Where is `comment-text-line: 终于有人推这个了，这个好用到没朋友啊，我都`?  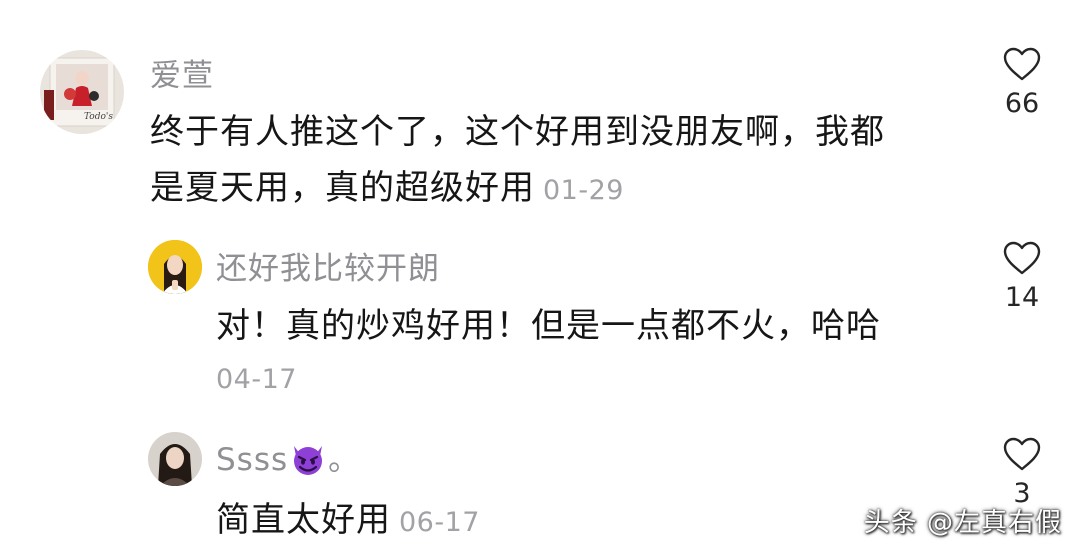
comment-text-line: 终于有人推这个了，这个好用到没朋友啊，我都 is located at coordinates (517, 128).